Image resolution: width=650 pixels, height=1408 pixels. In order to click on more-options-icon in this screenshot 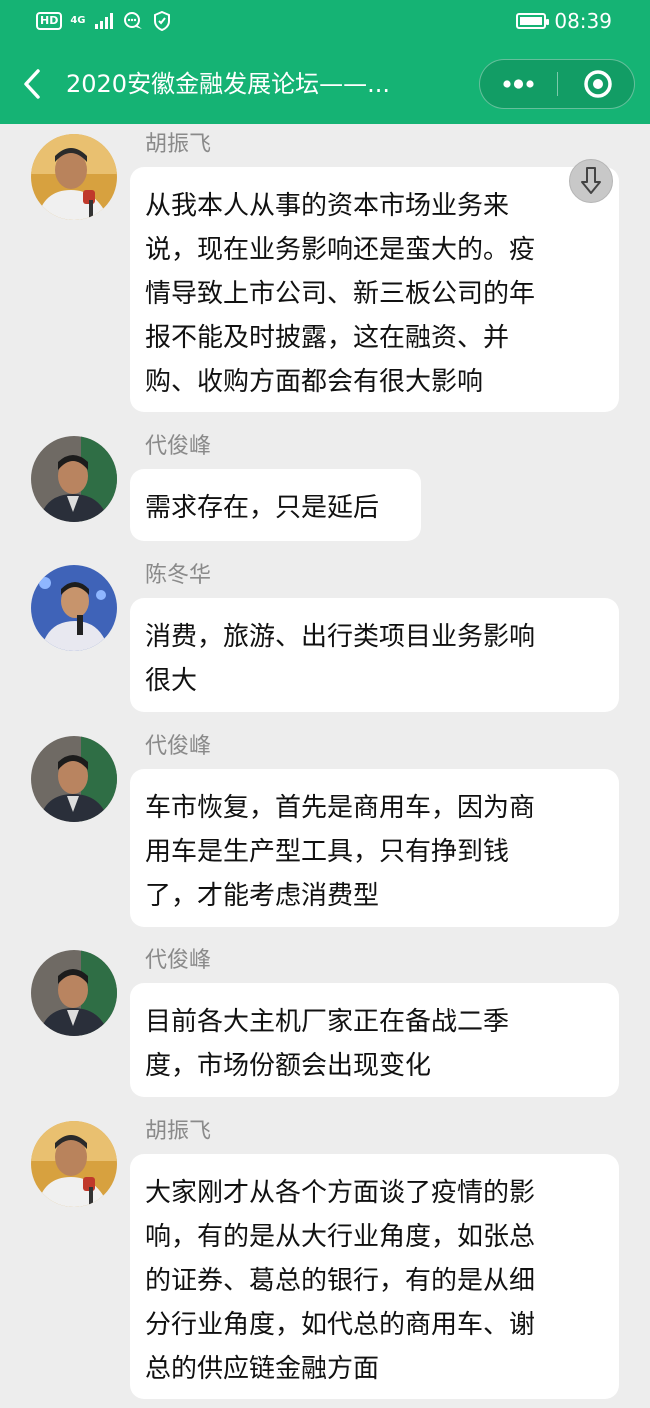, I will do `click(518, 84)`.